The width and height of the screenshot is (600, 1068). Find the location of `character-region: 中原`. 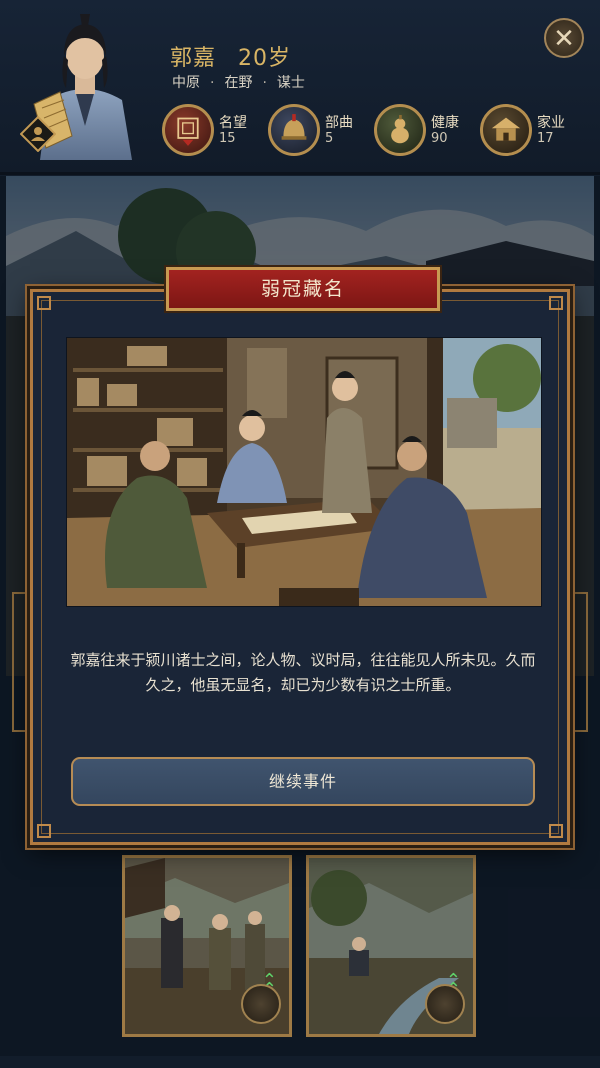

character-region: 中原 is located at coordinates (186, 83).